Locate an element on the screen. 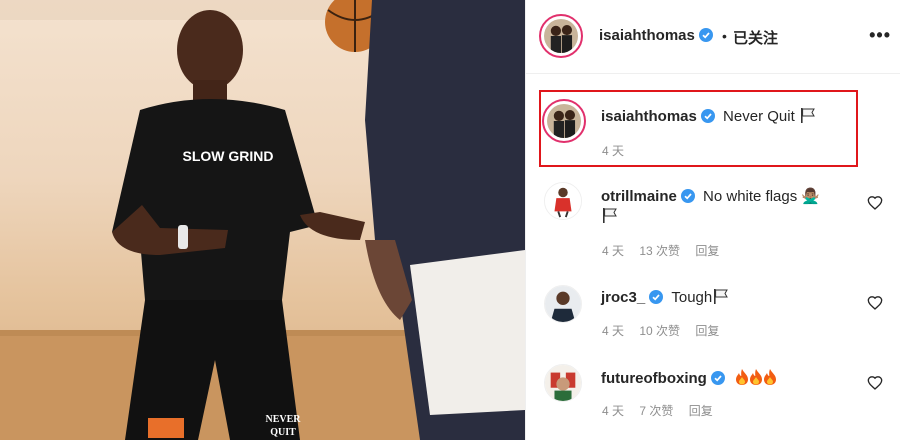  comment-meta: 4 天 7 次赞 回复 is located at coordinates (663, 410).